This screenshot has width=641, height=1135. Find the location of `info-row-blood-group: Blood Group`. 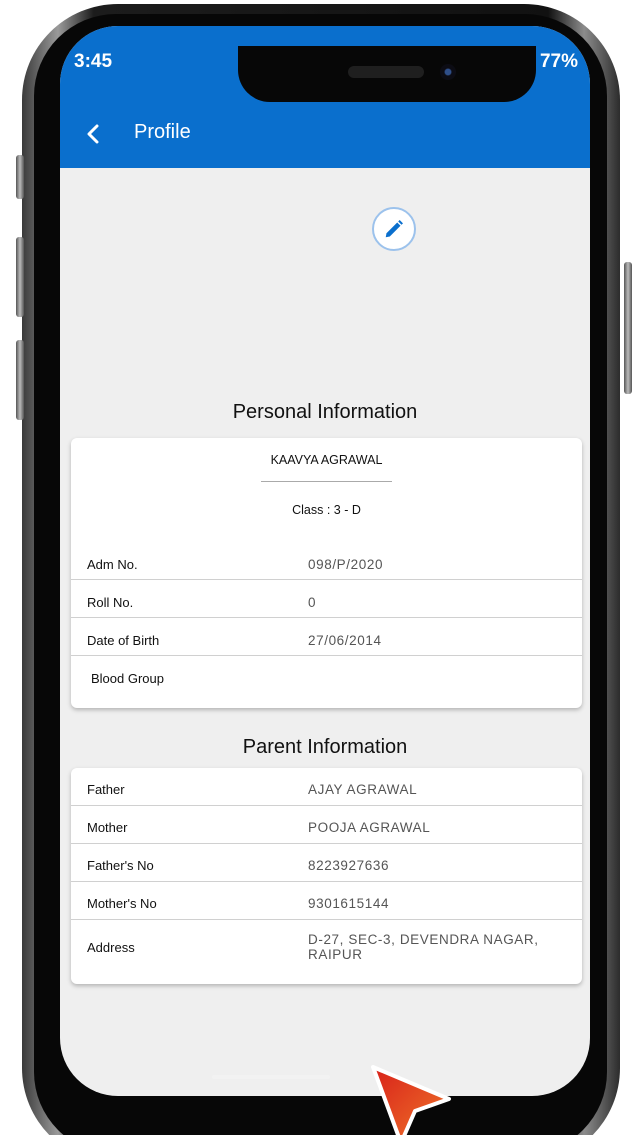

info-row-blood-group: Blood Group is located at coordinates (326, 688).